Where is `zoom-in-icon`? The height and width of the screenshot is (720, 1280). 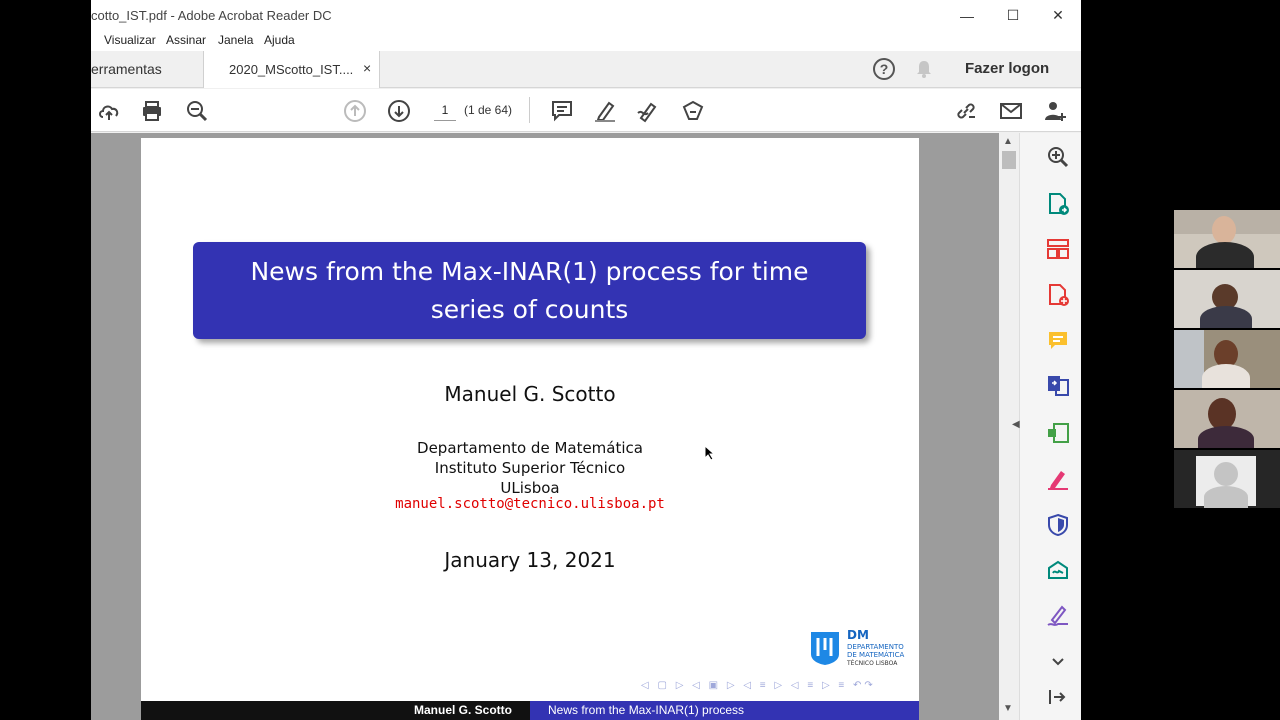
zoom-in-icon is located at coordinates (1058, 157).